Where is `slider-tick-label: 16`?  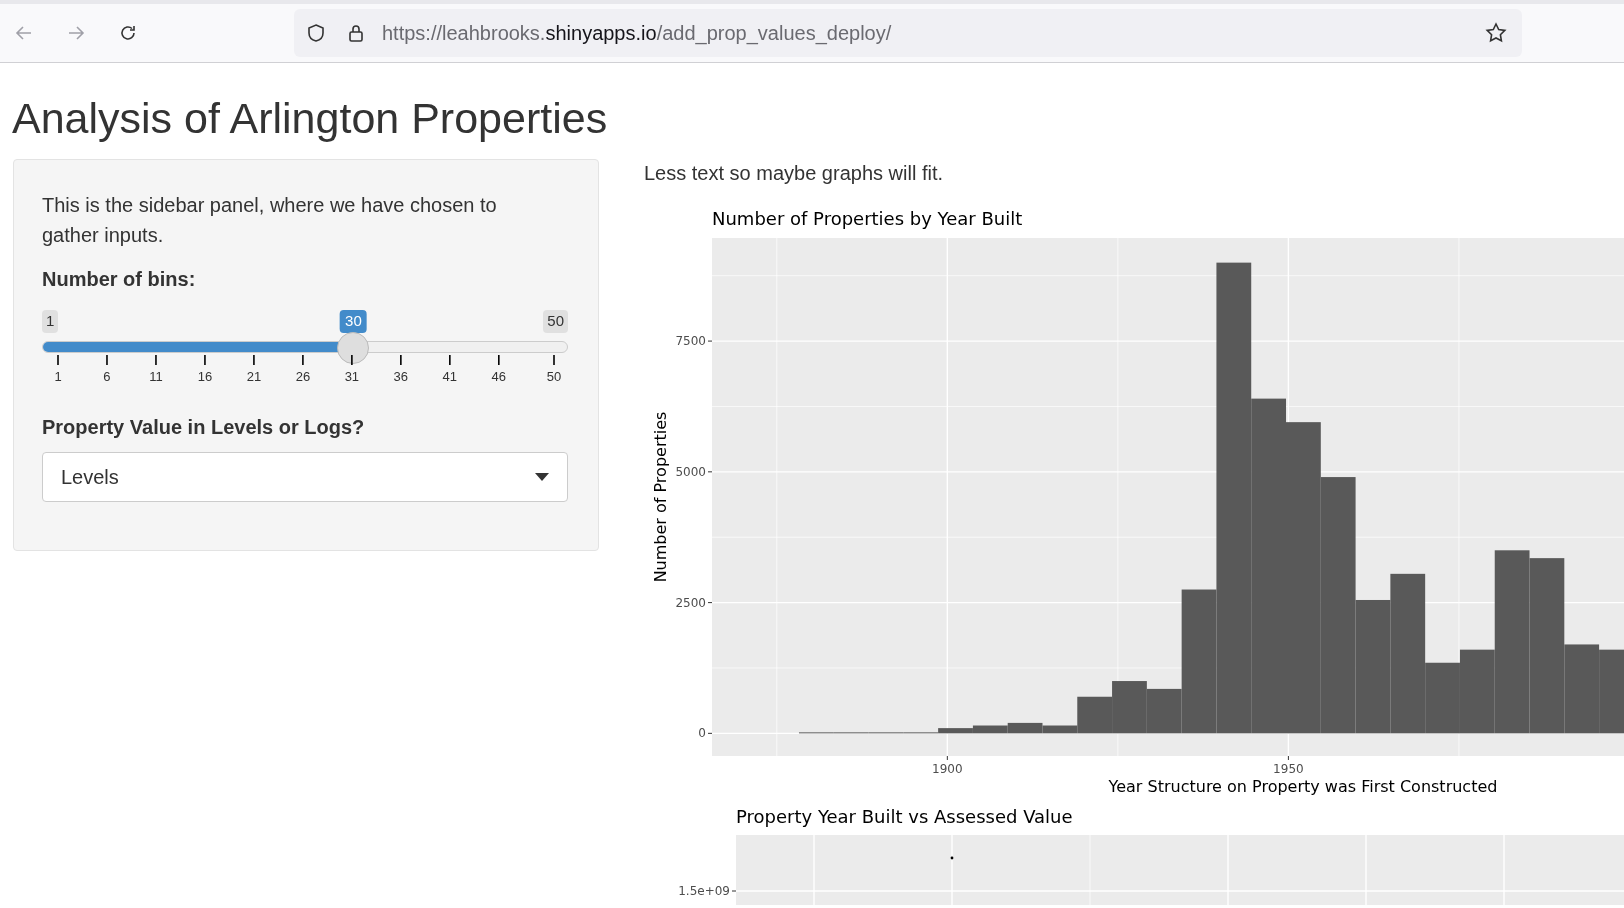
slider-tick-label: 16 is located at coordinates (205, 377).